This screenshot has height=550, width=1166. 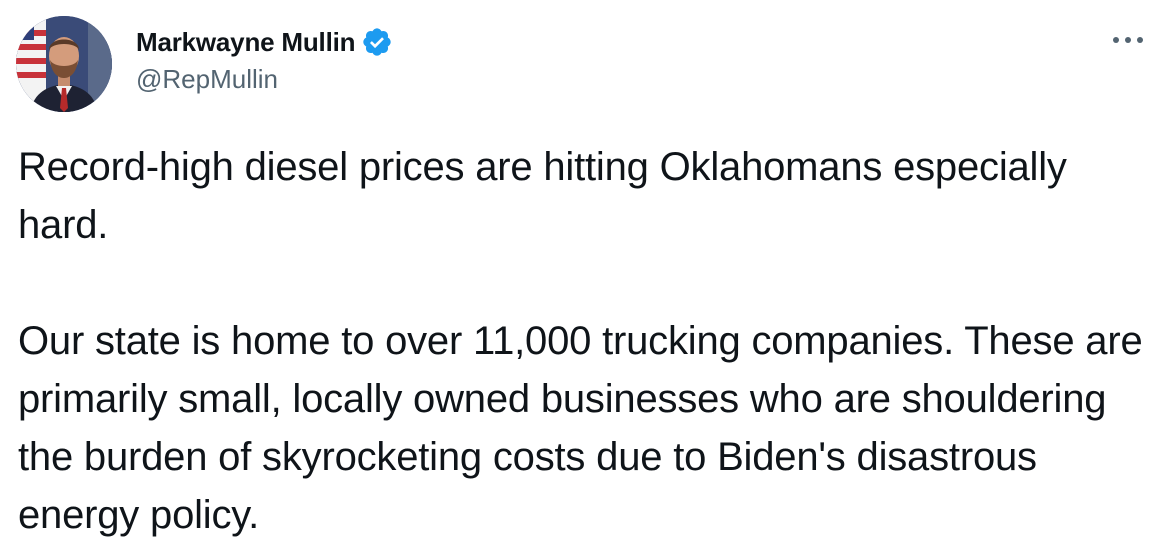 I want to click on name-row: Markwayne Mullin, so click(x=264, y=42).